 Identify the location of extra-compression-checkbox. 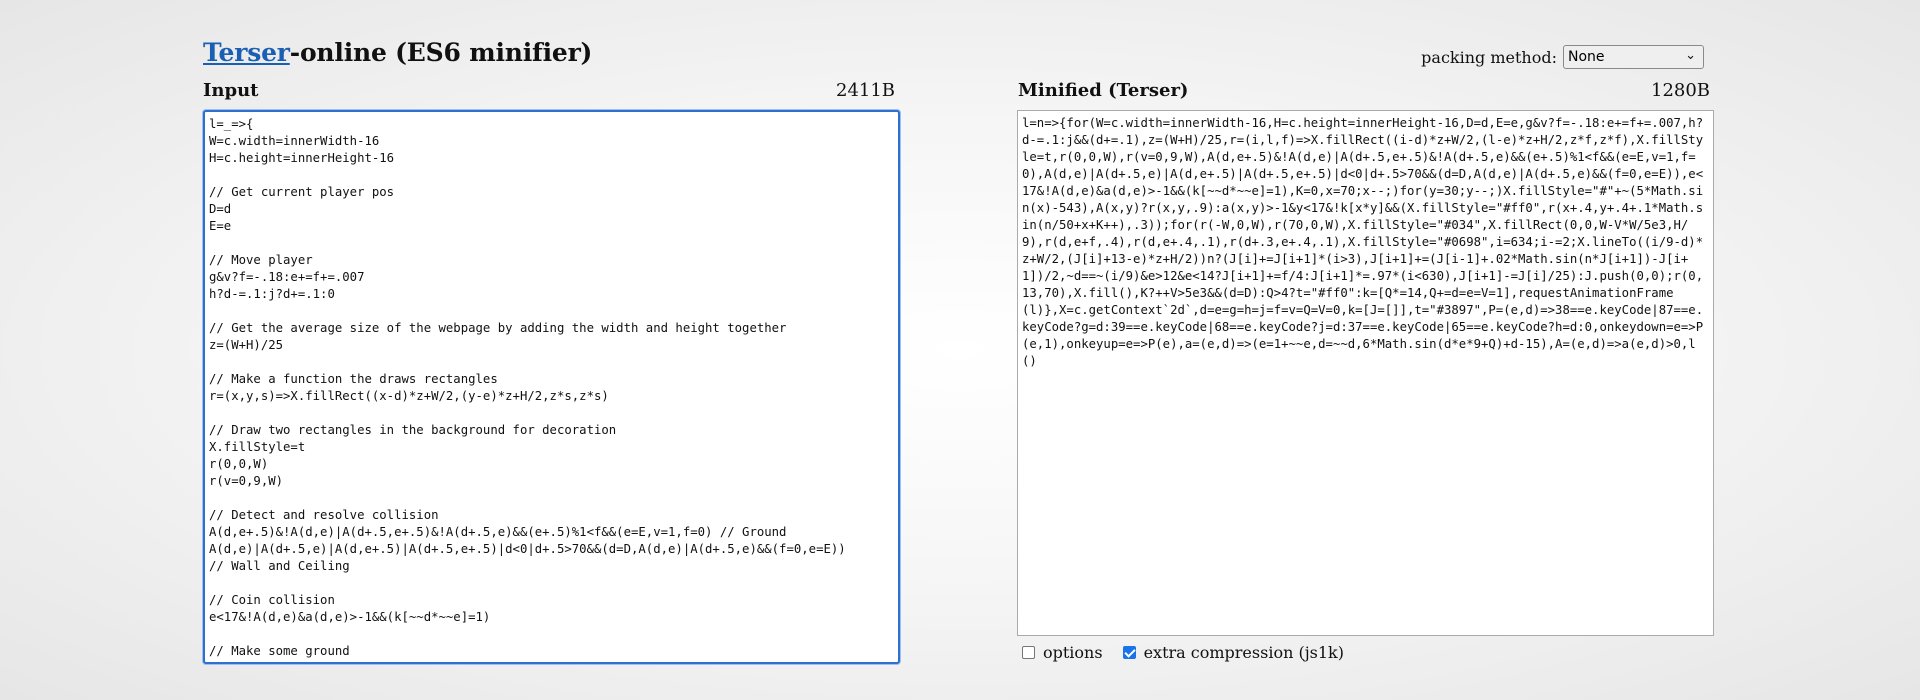
(1129, 652).